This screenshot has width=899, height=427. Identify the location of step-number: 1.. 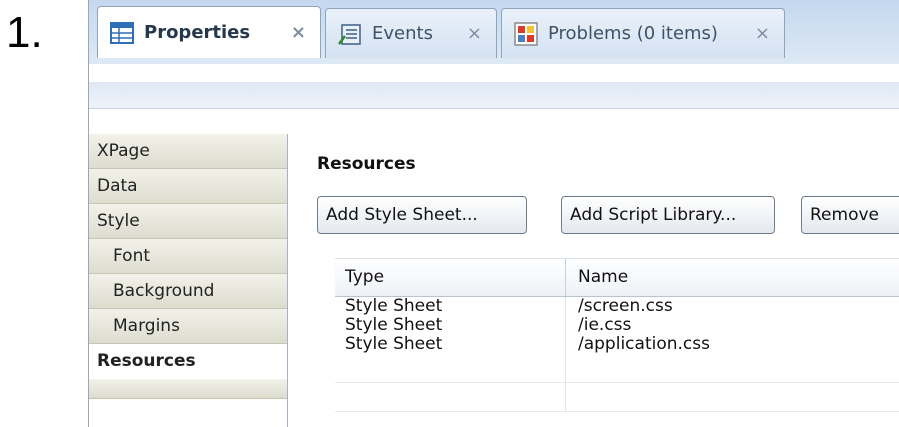
(24, 32).